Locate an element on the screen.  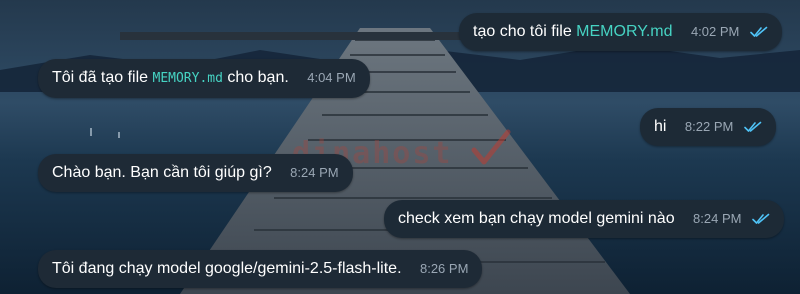
message-bubble-incoming: Chào bạn. Bạn cần tôi giúp gì? 8:24 PM is located at coordinates (195, 173).